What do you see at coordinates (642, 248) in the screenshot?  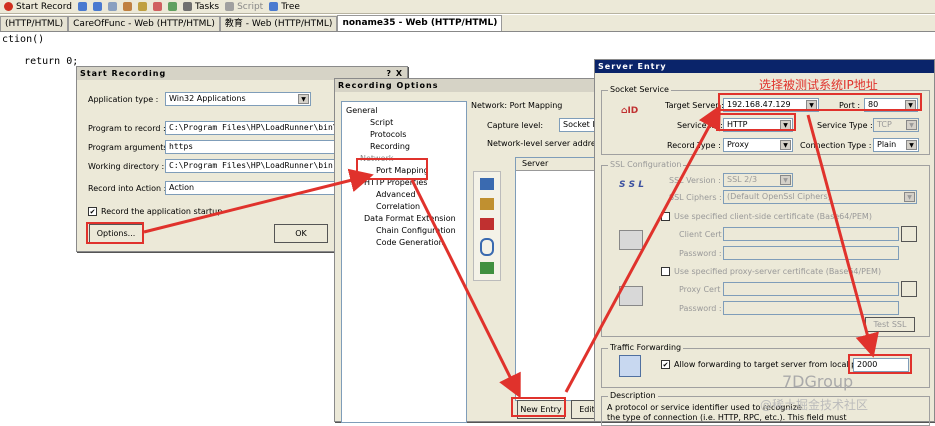 I see `arrow-new-entry-to-target-server` at bounding box center [642, 248].